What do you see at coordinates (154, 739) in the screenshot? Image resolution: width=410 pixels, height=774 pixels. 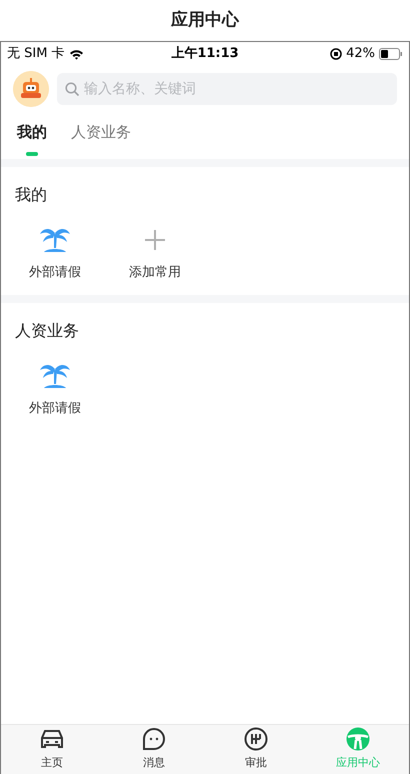 I see `chat-bubble-icon` at bounding box center [154, 739].